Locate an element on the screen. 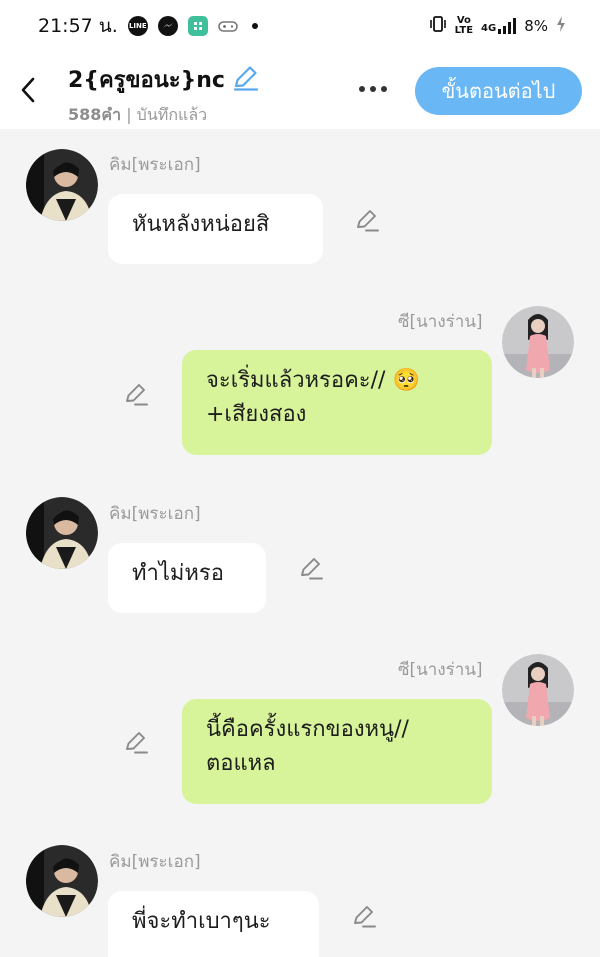  charging-icon is located at coordinates (561, 26).